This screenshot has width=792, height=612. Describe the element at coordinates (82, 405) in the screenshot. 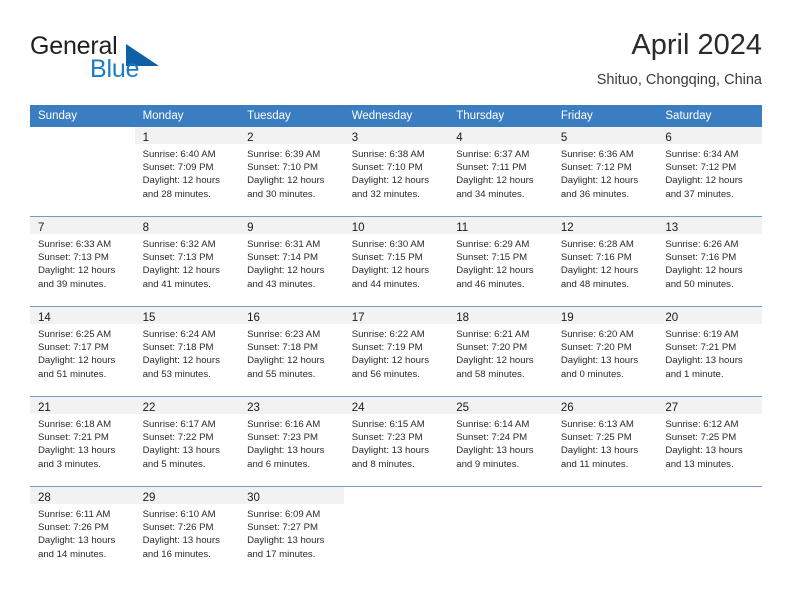

I see `day-number-band: 21` at that location.